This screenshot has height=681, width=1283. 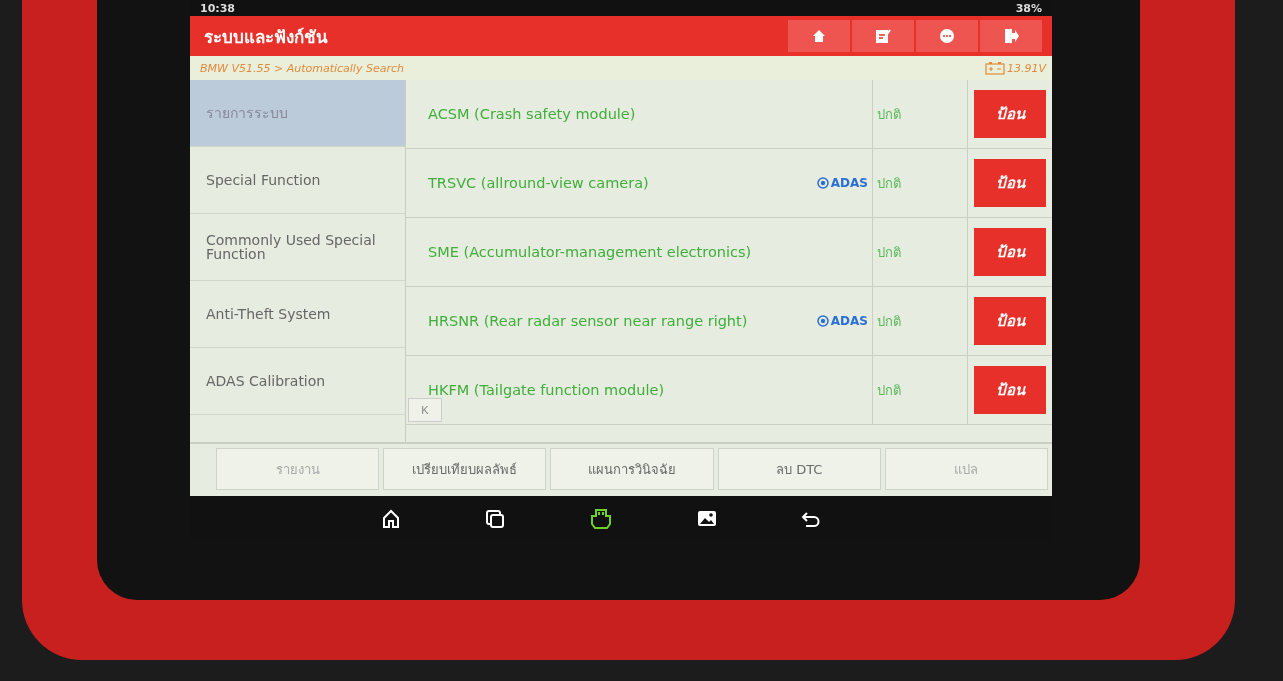 What do you see at coordinates (1026, 68) in the screenshot?
I see `voltage-reading: 13.91V` at bounding box center [1026, 68].